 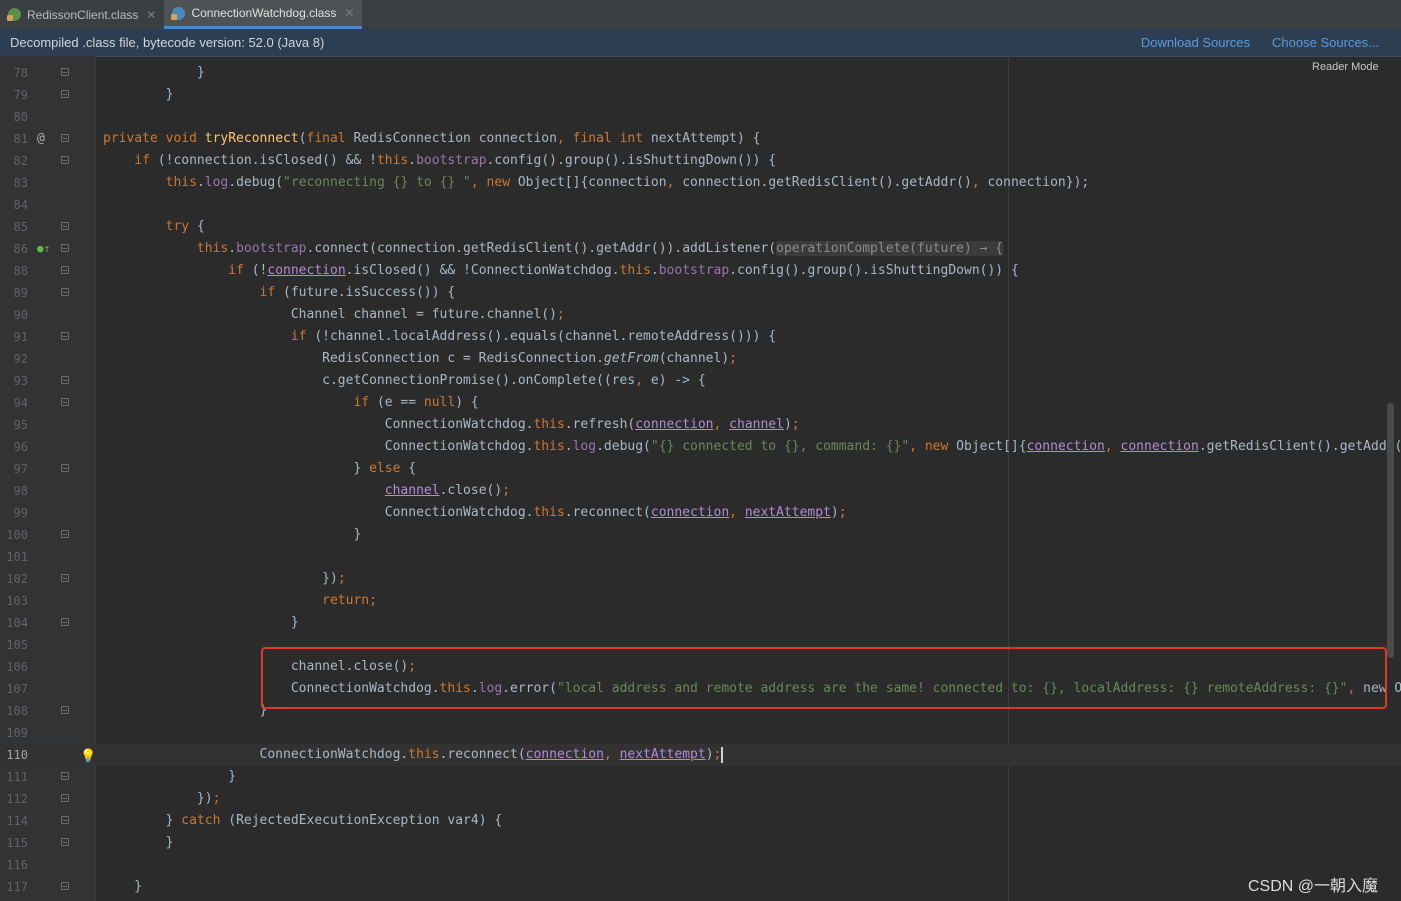 What do you see at coordinates (700, 535) in the screenshot?
I see `code-line: 100 }` at bounding box center [700, 535].